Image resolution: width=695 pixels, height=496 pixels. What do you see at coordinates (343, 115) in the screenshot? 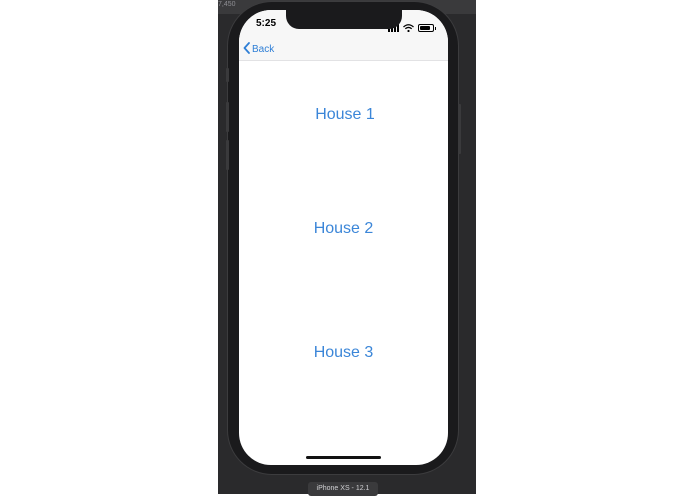
I see `house-1-button: House 1` at bounding box center [343, 115].